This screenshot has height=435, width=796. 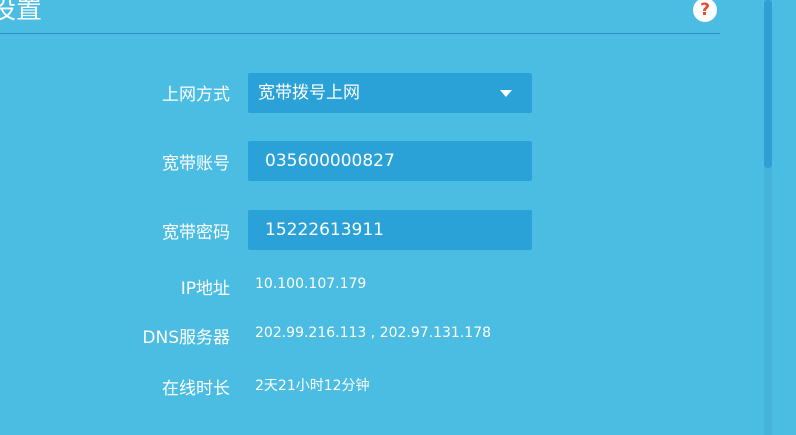 What do you see at coordinates (311, 284) in the screenshot?
I see `ip-value: 10.100.107.179` at bounding box center [311, 284].